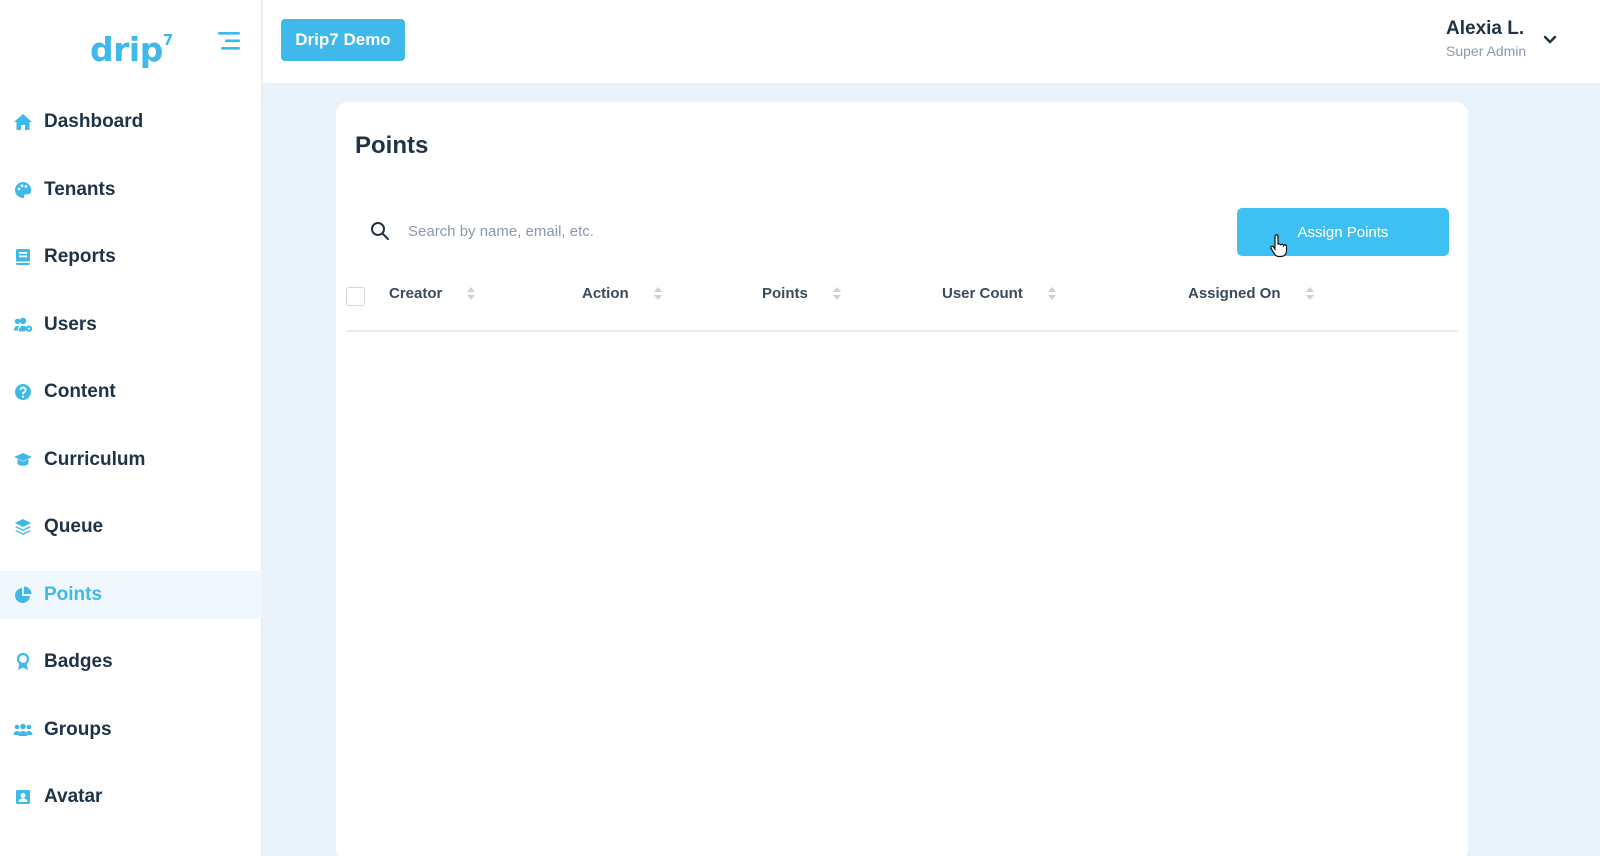 The height and width of the screenshot is (856, 1600). What do you see at coordinates (131, 797) in the screenshot?
I see `sidebar-item-avatar: Avatar` at bounding box center [131, 797].